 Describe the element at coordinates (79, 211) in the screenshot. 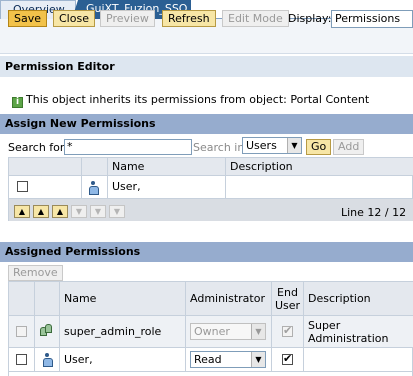

I see `next-line-icon: ▼` at that location.